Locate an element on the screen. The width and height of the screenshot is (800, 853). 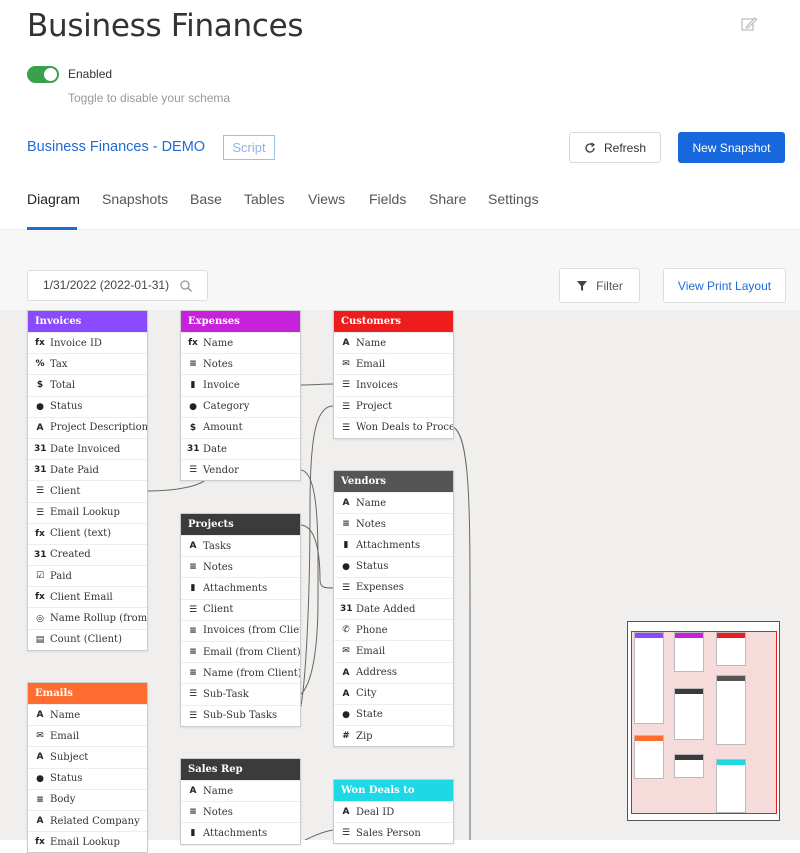
field-row: 31 Date Added is located at coordinates (393, 608).